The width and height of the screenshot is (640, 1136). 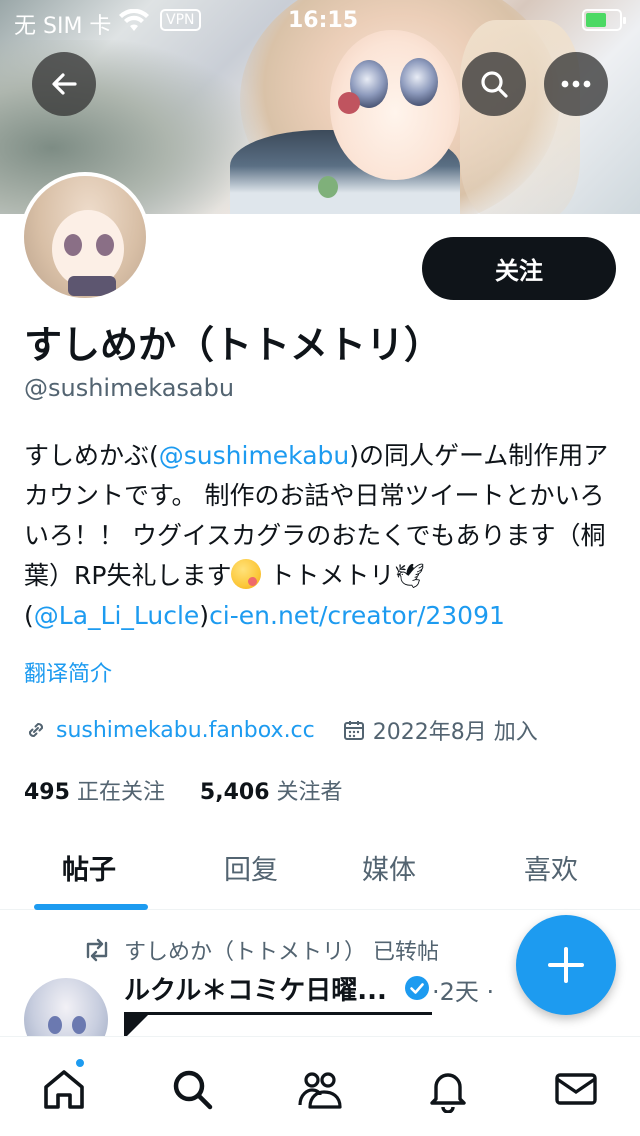 I want to click on bio-mention-link: @La_Li_Lucle, so click(x=117, y=615).